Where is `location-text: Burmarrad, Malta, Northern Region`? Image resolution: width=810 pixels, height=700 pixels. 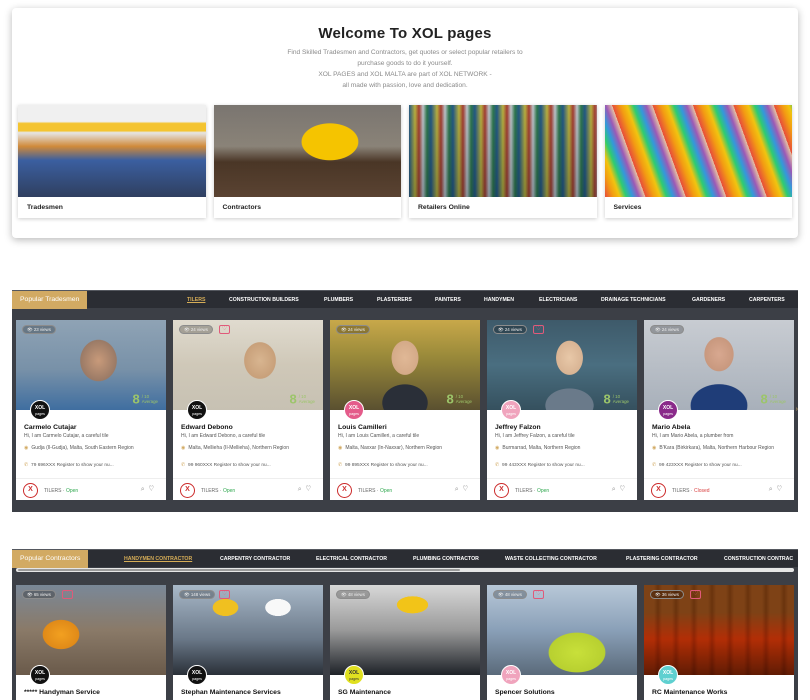
location-text: Burmarrad, Malta, Northern Region is located at coordinates (541, 448).